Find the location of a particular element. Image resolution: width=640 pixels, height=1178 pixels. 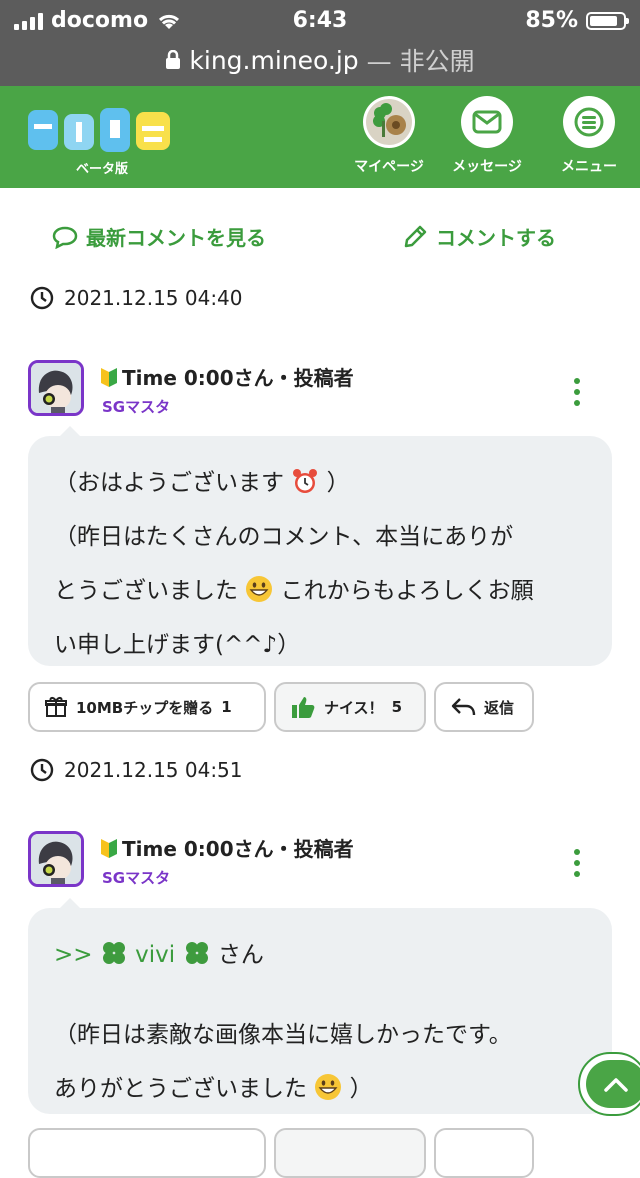

reply-arrow-icon is located at coordinates (463, 707).